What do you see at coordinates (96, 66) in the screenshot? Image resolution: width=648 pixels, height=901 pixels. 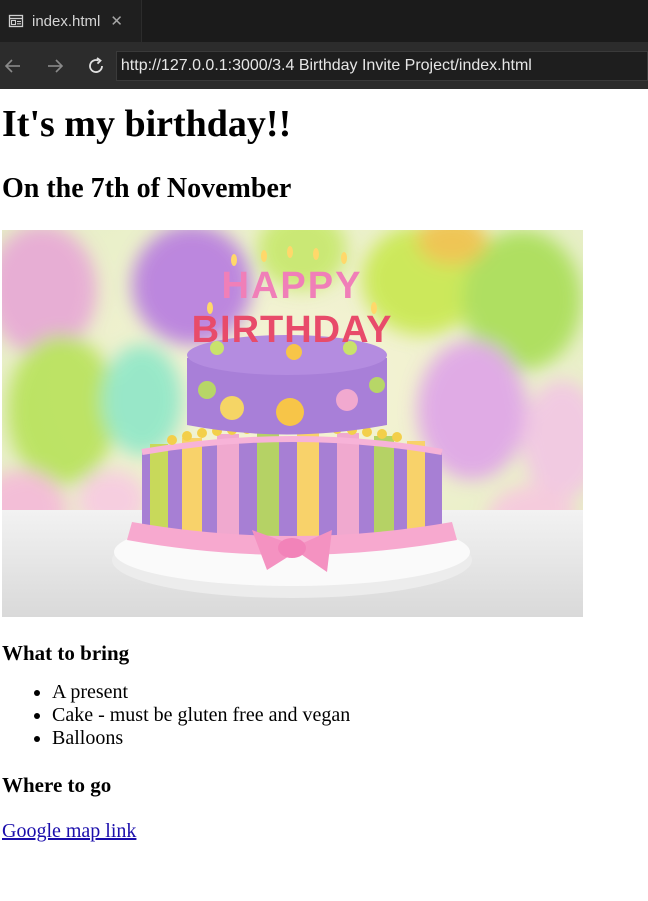 I see `reload-icon` at bounding box center [96, 66].